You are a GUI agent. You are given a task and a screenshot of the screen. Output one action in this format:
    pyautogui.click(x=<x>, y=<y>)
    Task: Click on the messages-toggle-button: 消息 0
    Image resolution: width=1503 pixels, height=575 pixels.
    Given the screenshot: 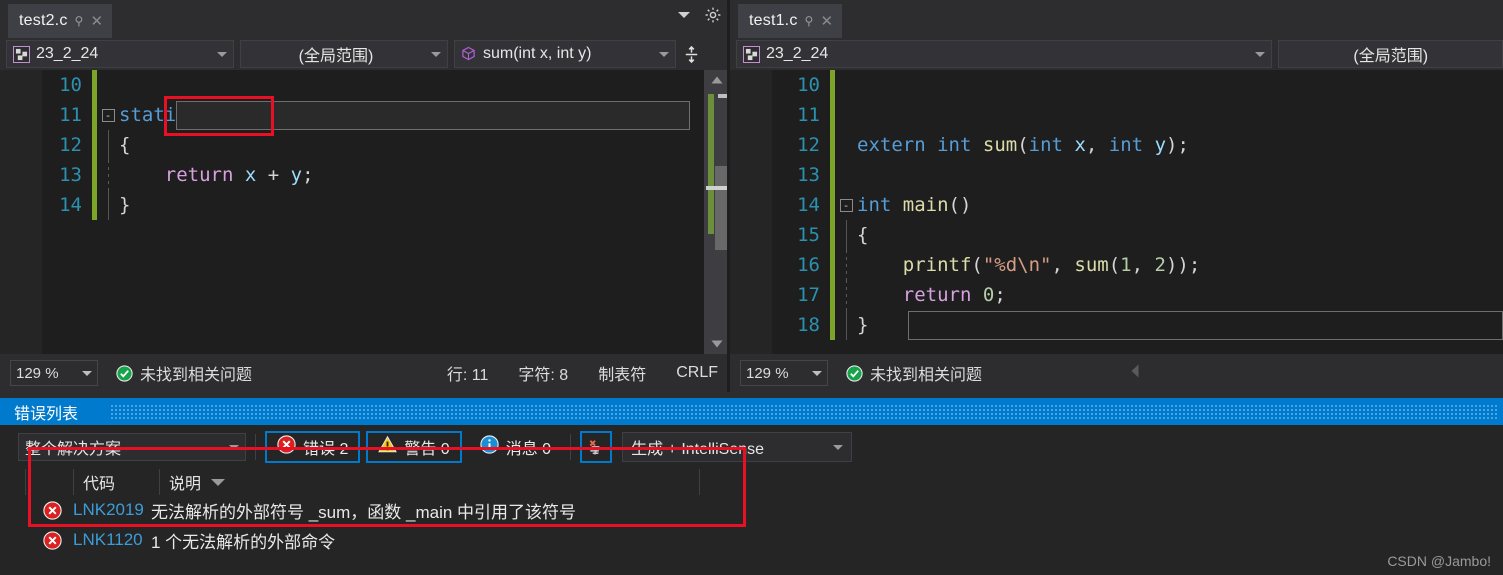 What is the action you would take?
    pyautogui.click(x=515, y=447)
    